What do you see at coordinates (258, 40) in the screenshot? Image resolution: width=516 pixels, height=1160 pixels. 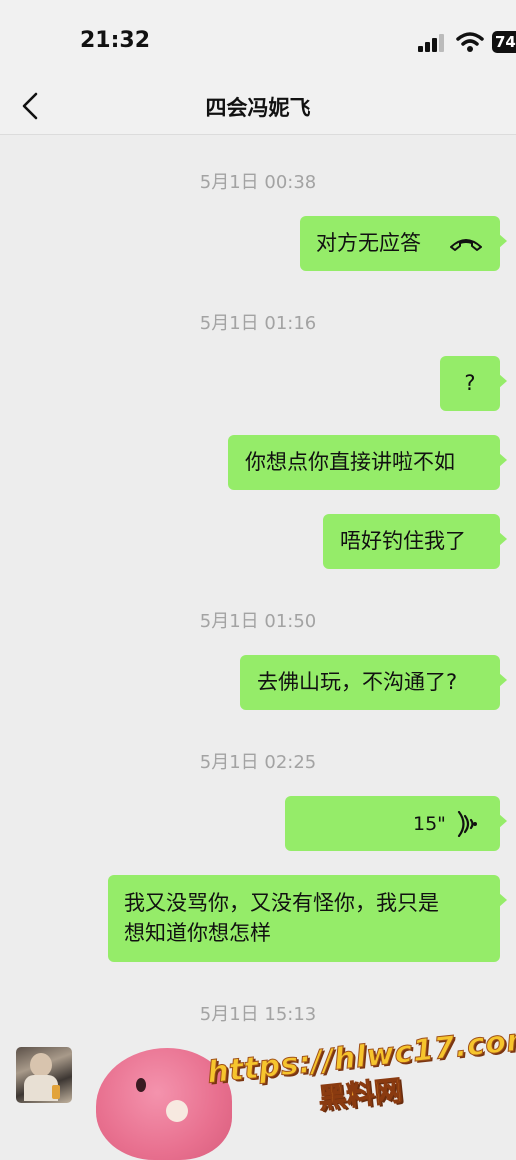 I see `status-bar: 21:32 74` at bounding box center [258, 40].